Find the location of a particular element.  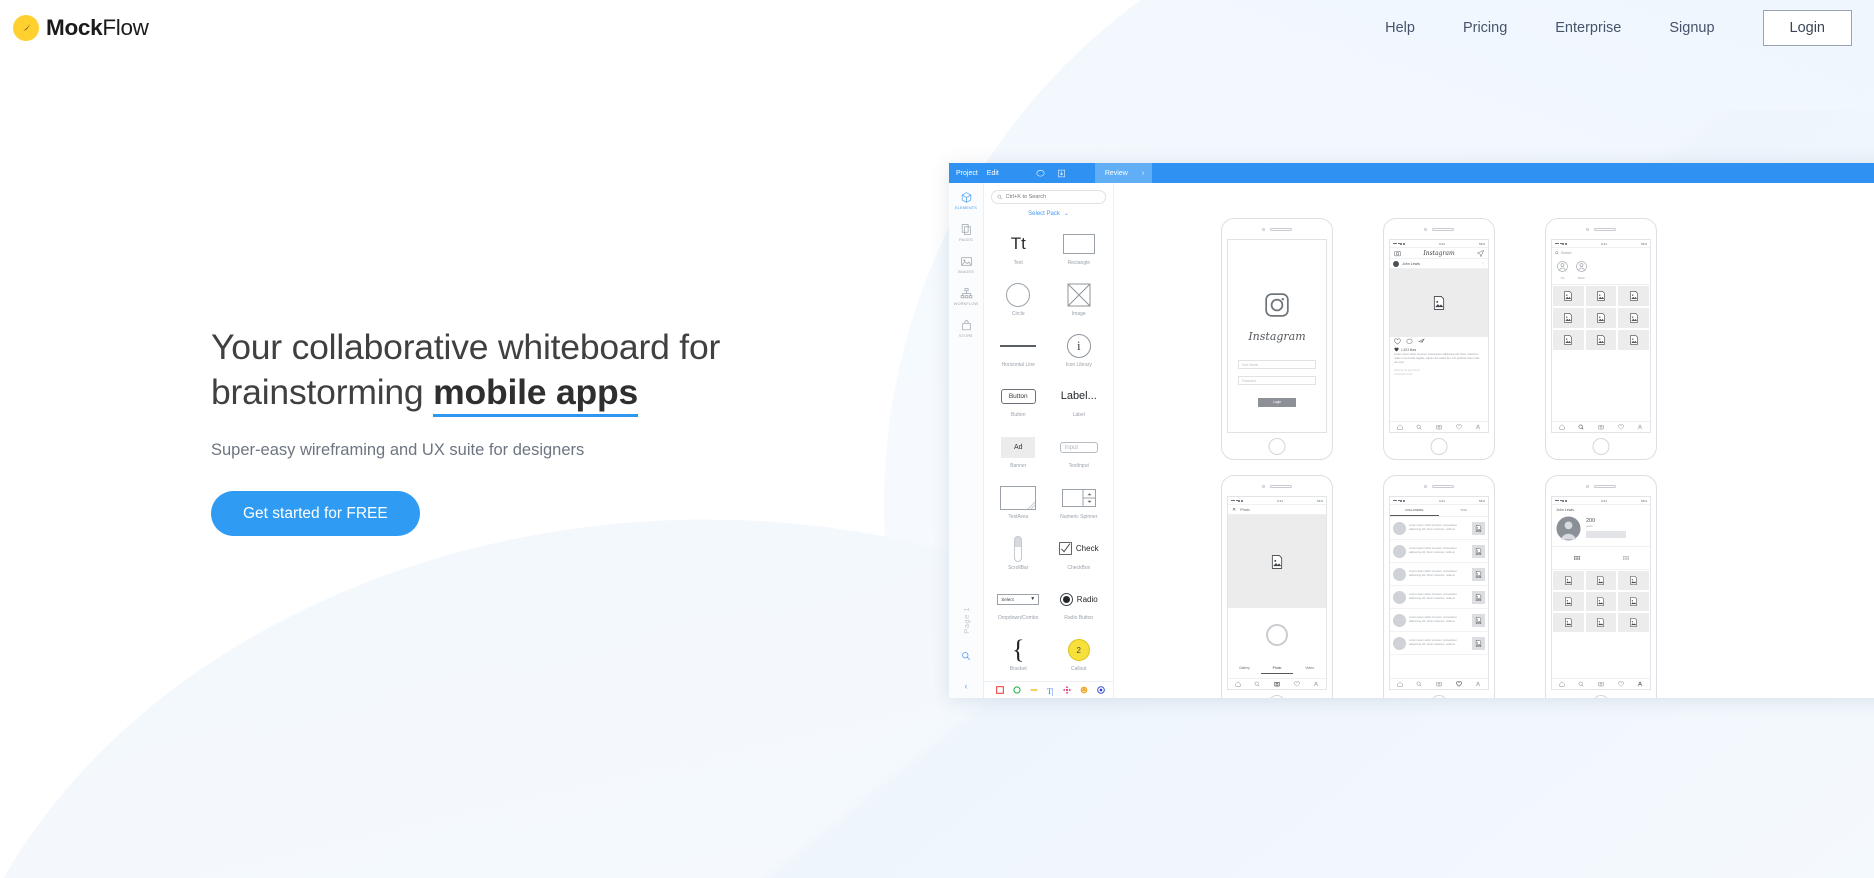

nav-link-help: Help is located at coordinates (1400, 28).